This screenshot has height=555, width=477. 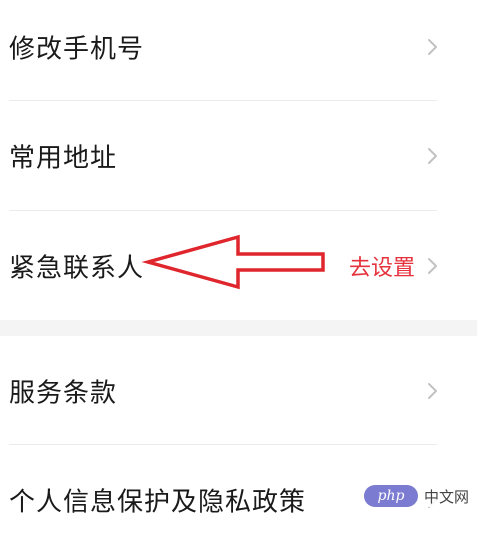 I want to click on settings-item-label: 修改手机号, so click(x=77, y=49).